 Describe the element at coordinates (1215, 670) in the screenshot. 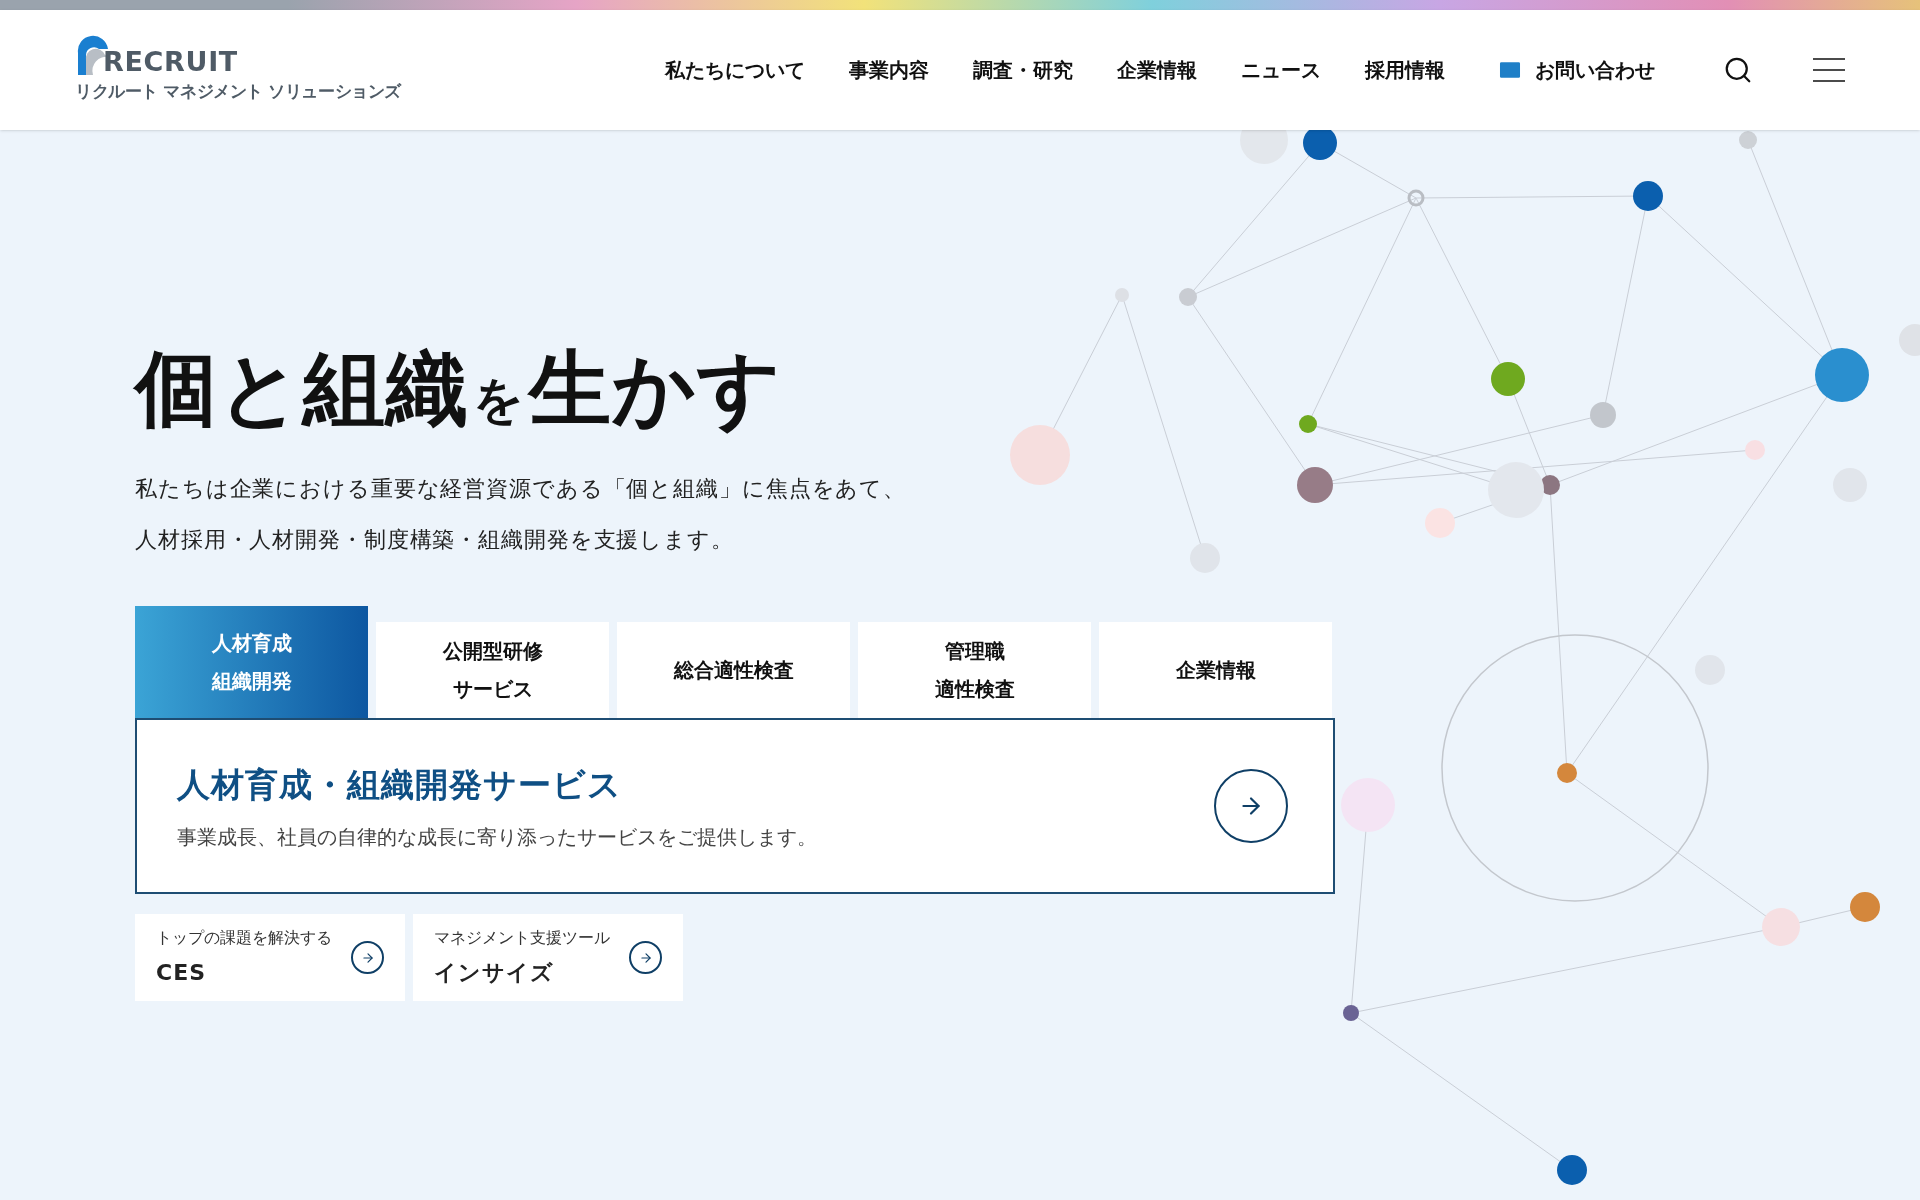

I see `category-tab: 企業情報` at that location.